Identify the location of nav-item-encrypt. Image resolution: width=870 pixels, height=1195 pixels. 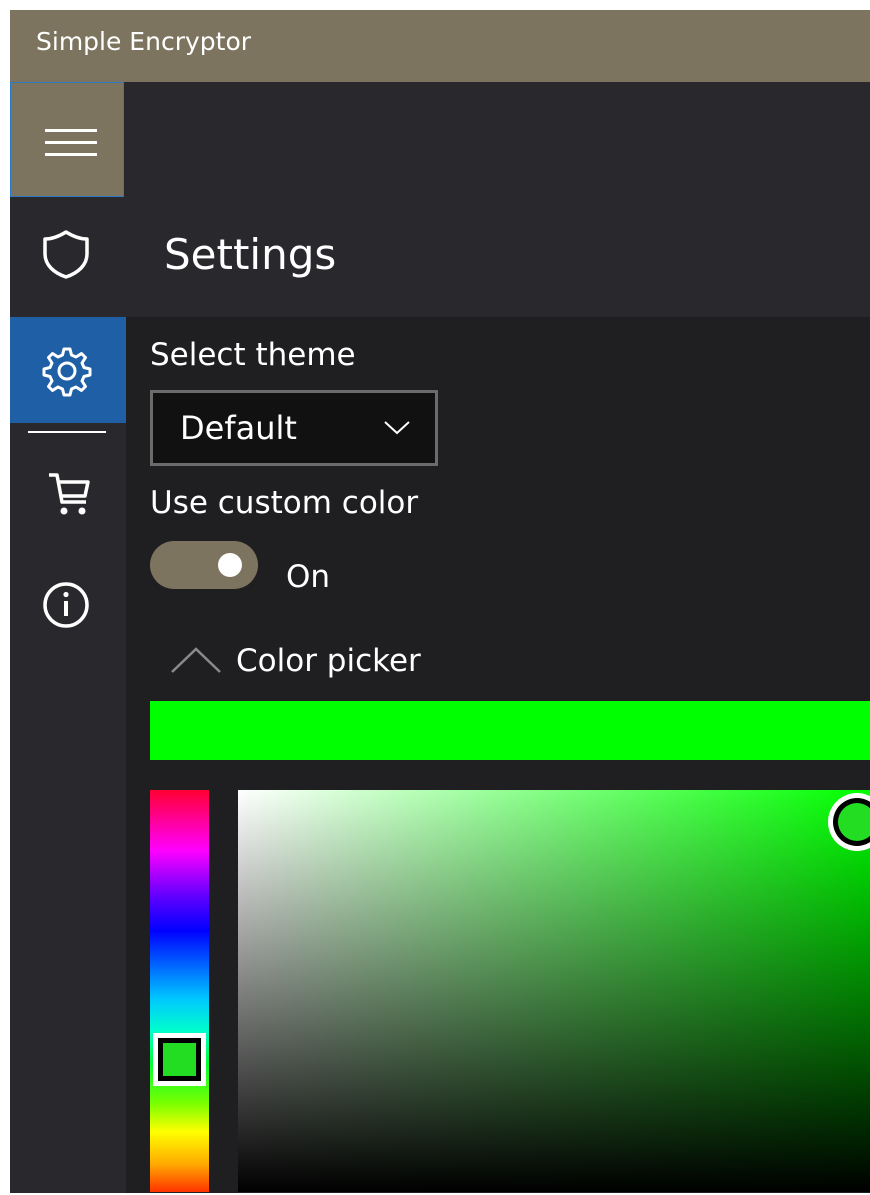
(68, 252).